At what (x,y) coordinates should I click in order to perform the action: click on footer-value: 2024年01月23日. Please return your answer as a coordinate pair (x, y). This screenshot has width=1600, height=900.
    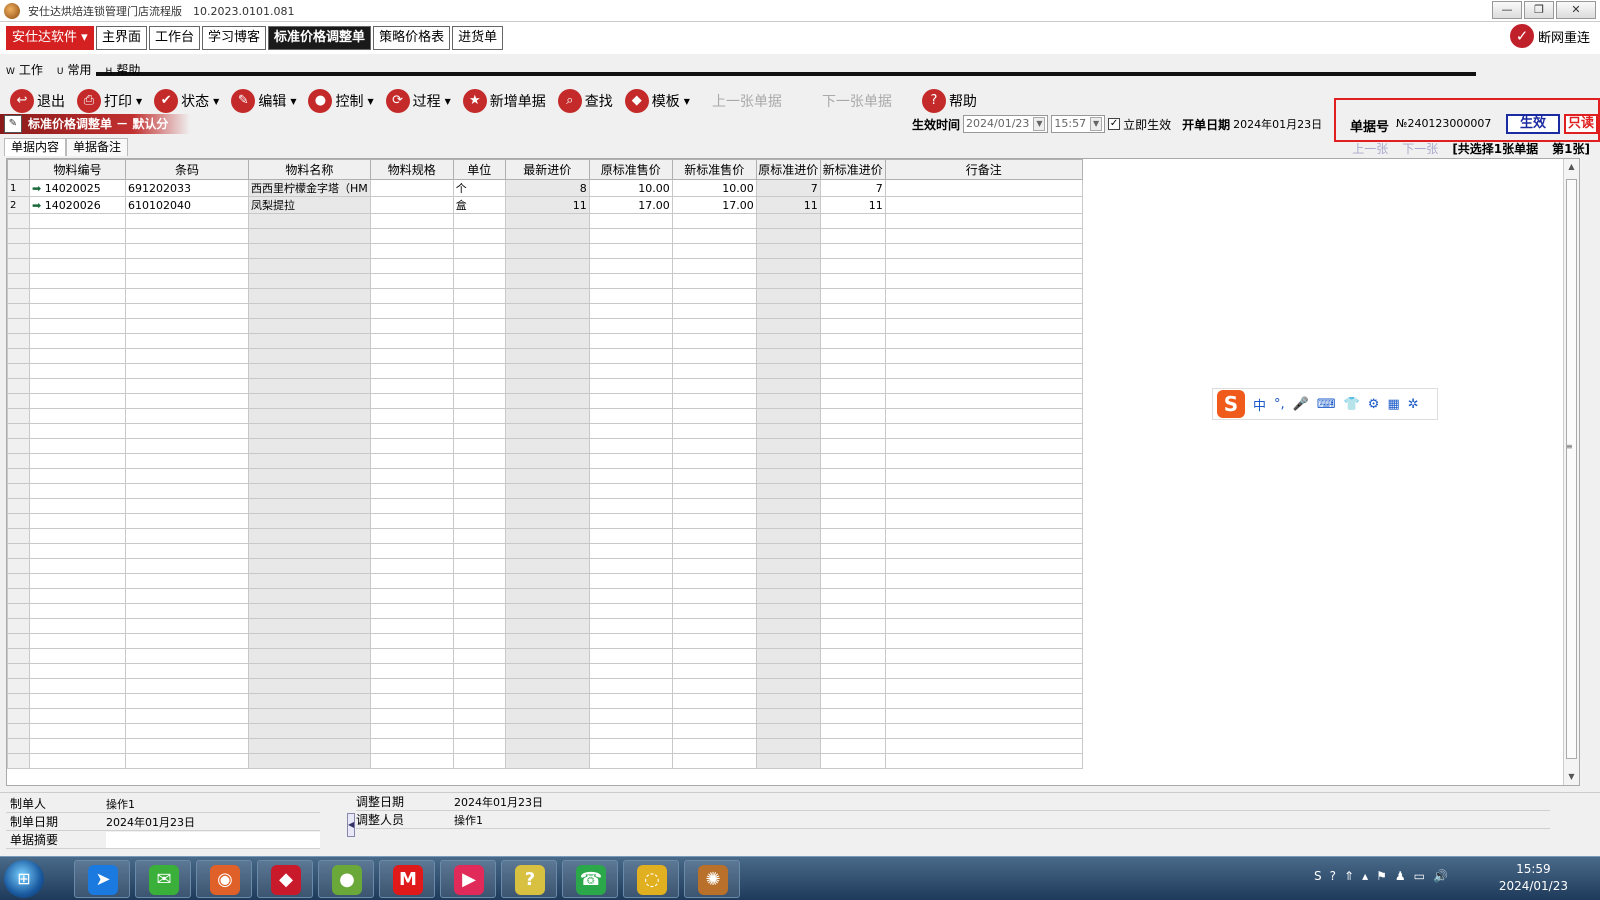
    Looking at the image, I should click on (1002, 802).